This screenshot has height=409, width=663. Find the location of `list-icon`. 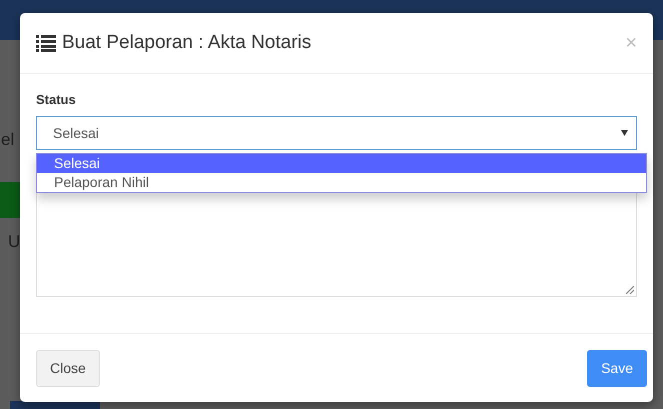

list-icon is located at coordinates (46, 43).